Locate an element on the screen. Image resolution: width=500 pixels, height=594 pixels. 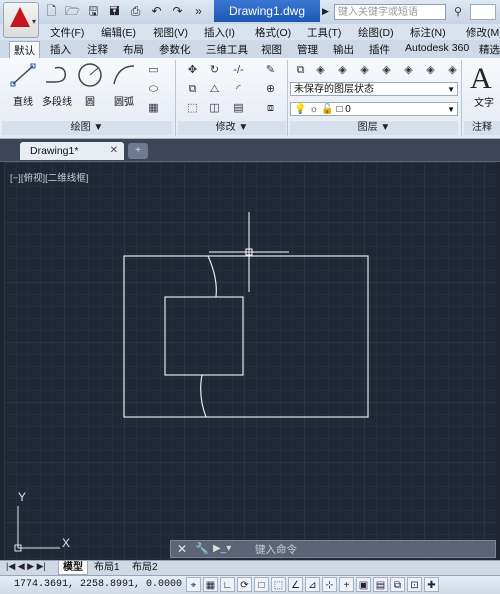
text-tool-icon: A is located at coordinates (481, 79).